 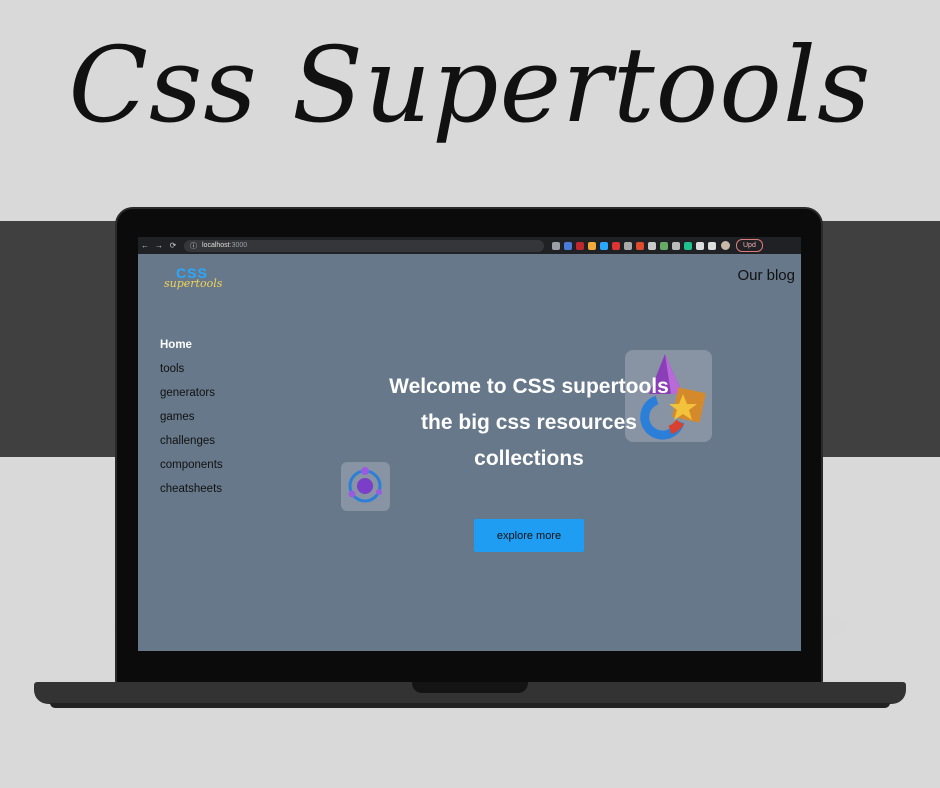 What do you see at coordinates (191, 393) in the screenshot?
I see `sidebar-item-generators: generators` at bounding box center [191, 393].